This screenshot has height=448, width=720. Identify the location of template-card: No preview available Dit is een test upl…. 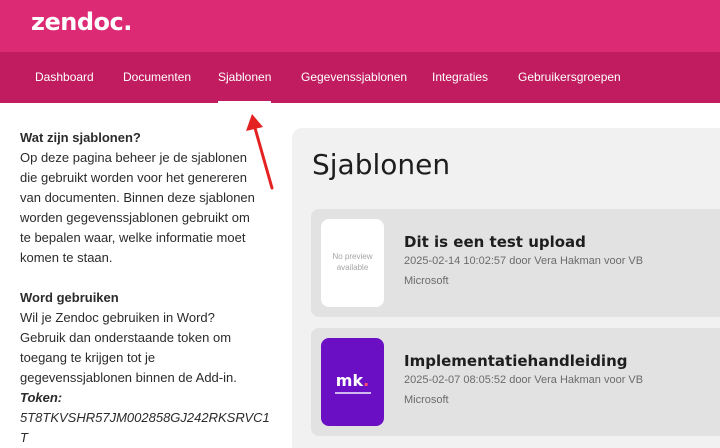
(515, 263).